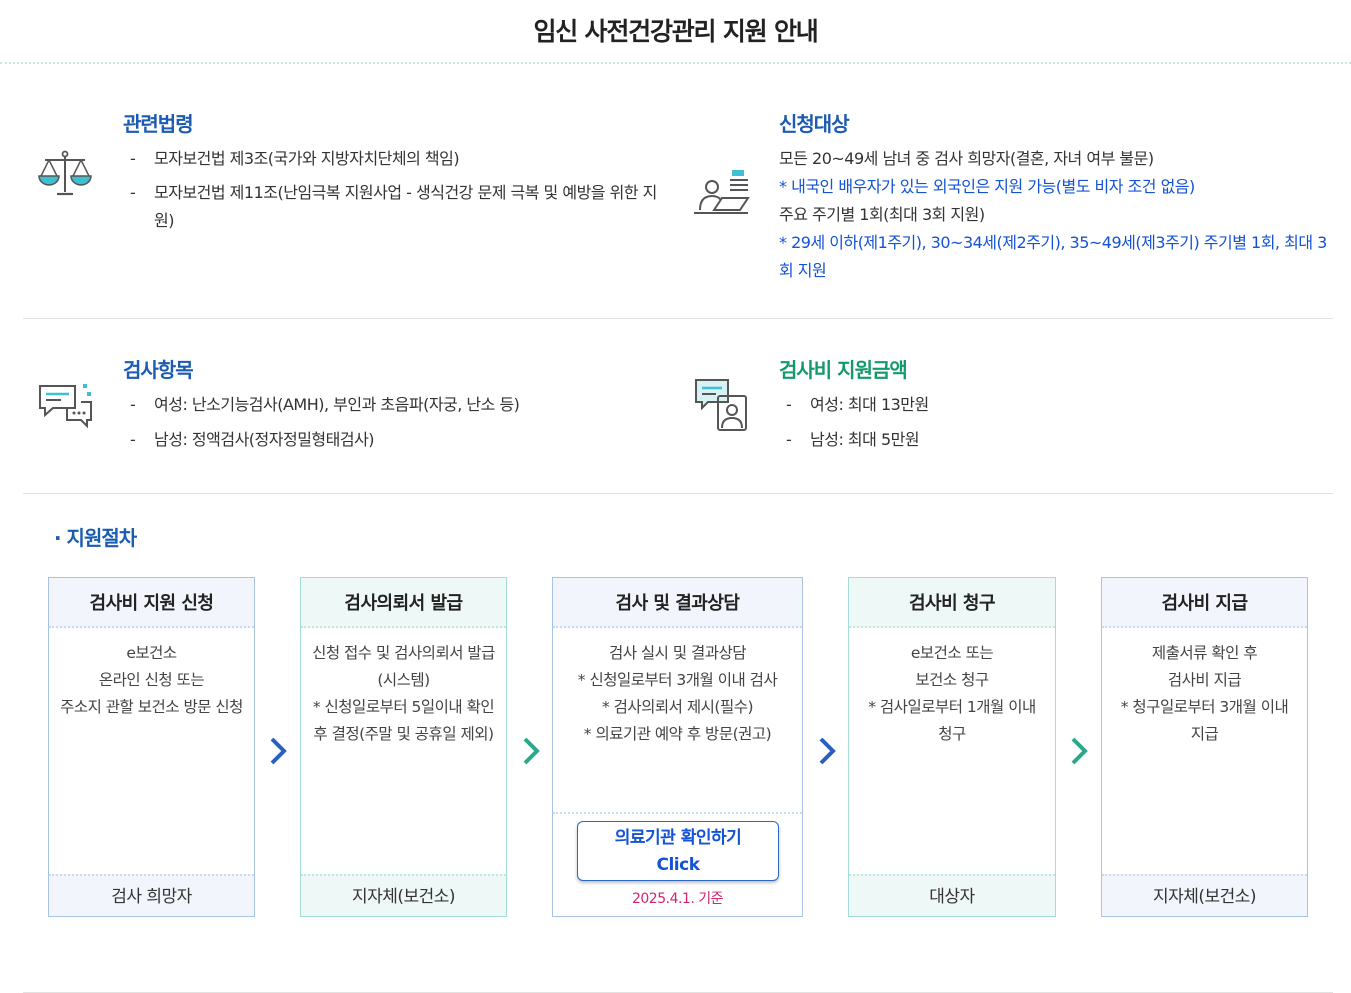 The height and width of the screenshot is (993, 1351). What do you see at coordinates (882, 214) in the screenshot?
I see `target-text: 주요 주기별 1회(최대 3회 지원)` at bounding box center [882, 214].